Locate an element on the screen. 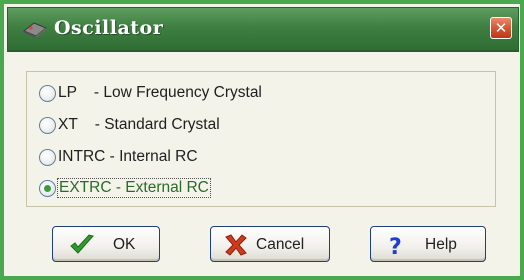  ok-button-label: OK is located at coordinates (124, 244).